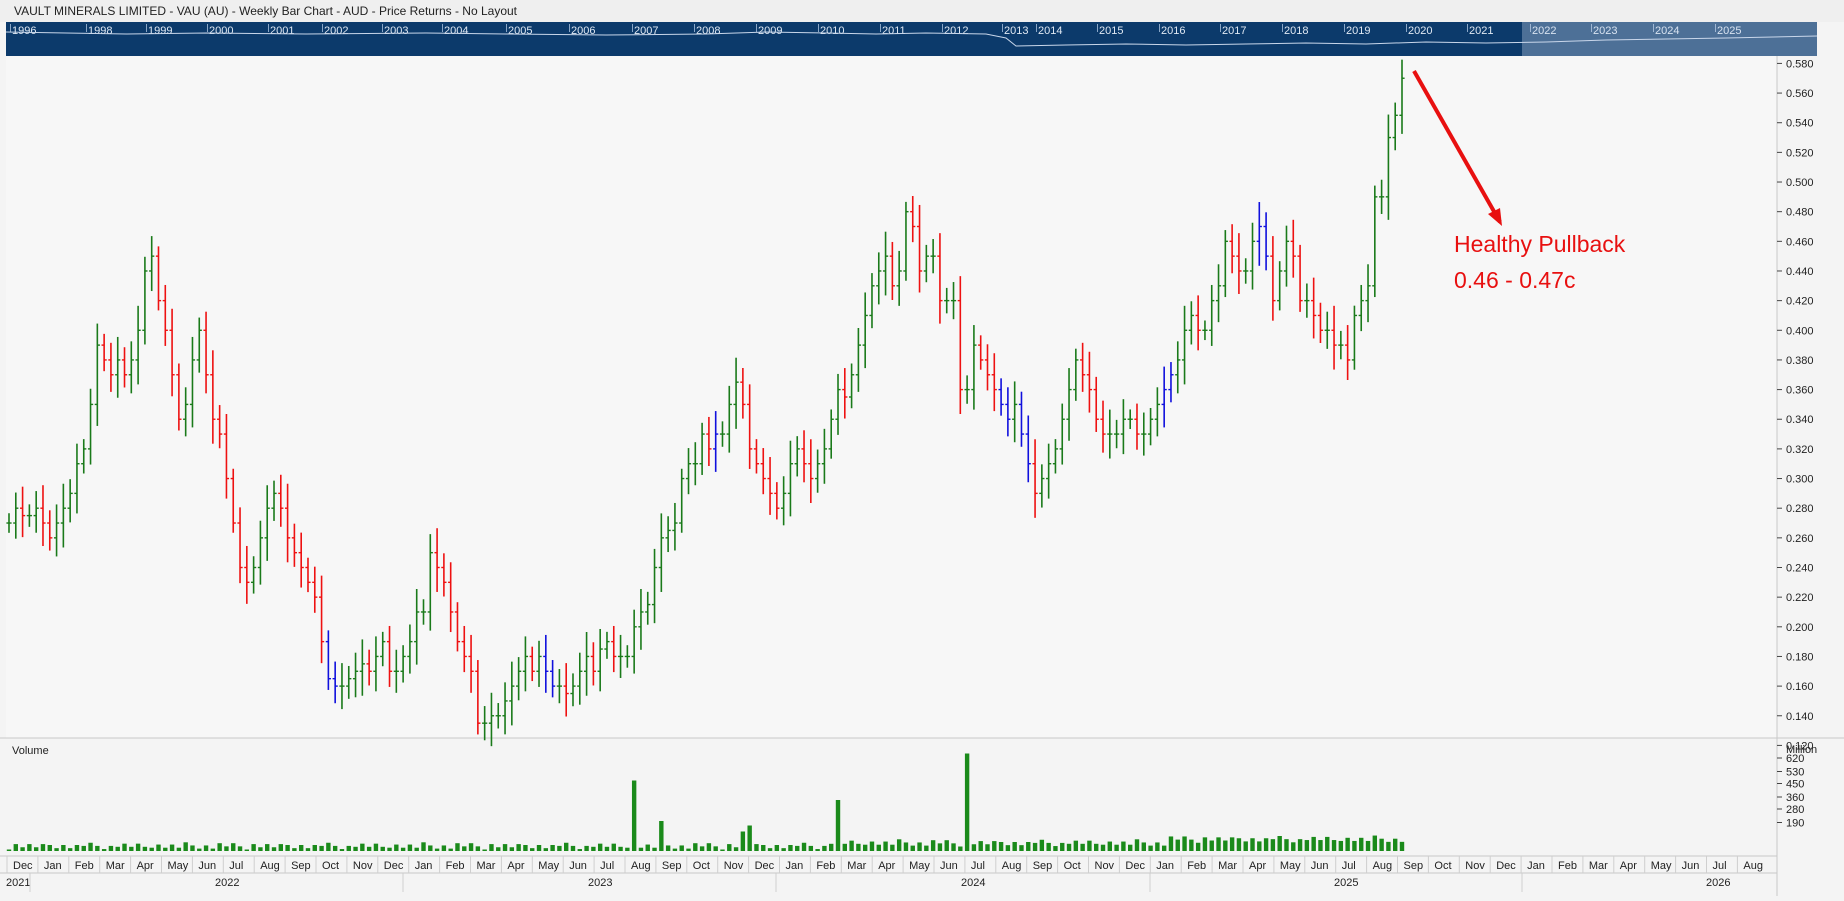 The width and height of the screenshot is (1844, 901). Describe the element at coordinates (1135, 866) in the screenshot. I see `month-label: Dec` at that location.